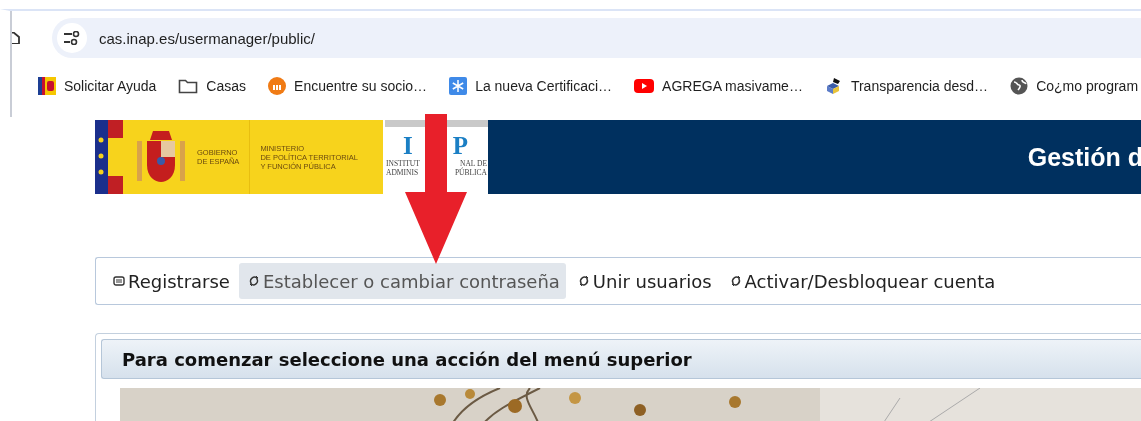 This screenshot has height=421, width=1141. Describe the element at coordinates (72, 38) in the screenshot. I see `site-settings-icon` at that location.